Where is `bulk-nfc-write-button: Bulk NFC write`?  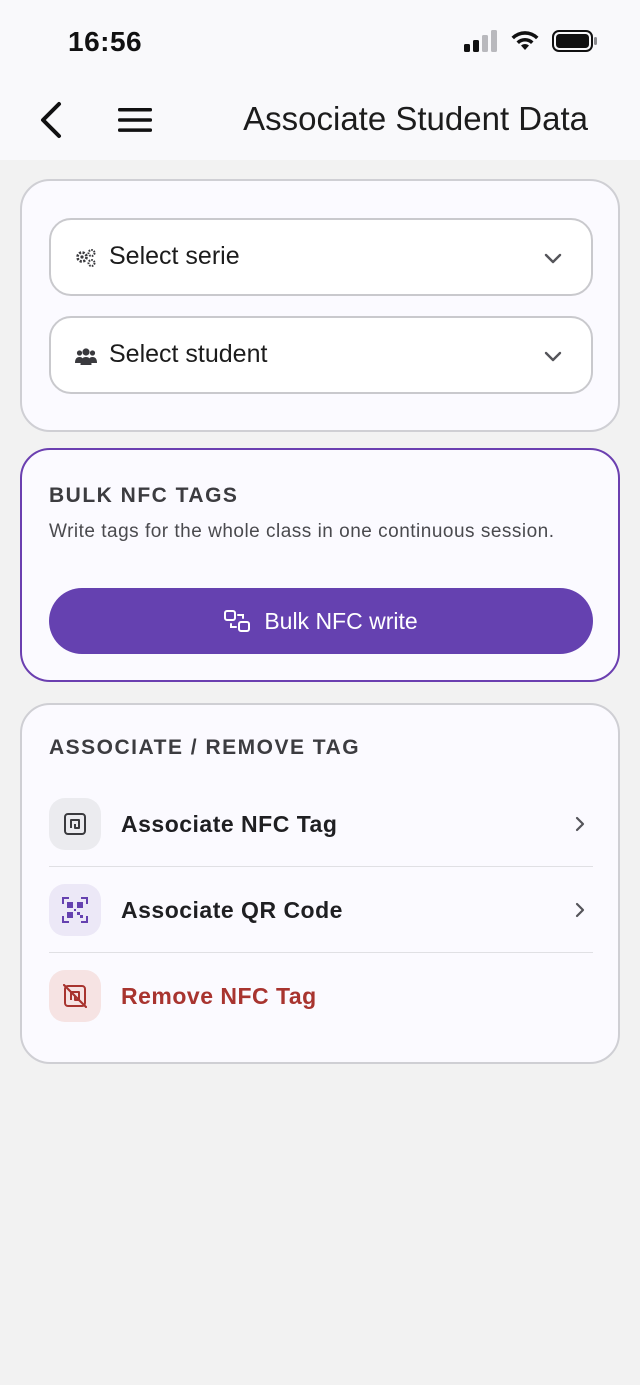
bulk-nfc-write-button: Bulk NFC write is located at coordinates (321, 621).